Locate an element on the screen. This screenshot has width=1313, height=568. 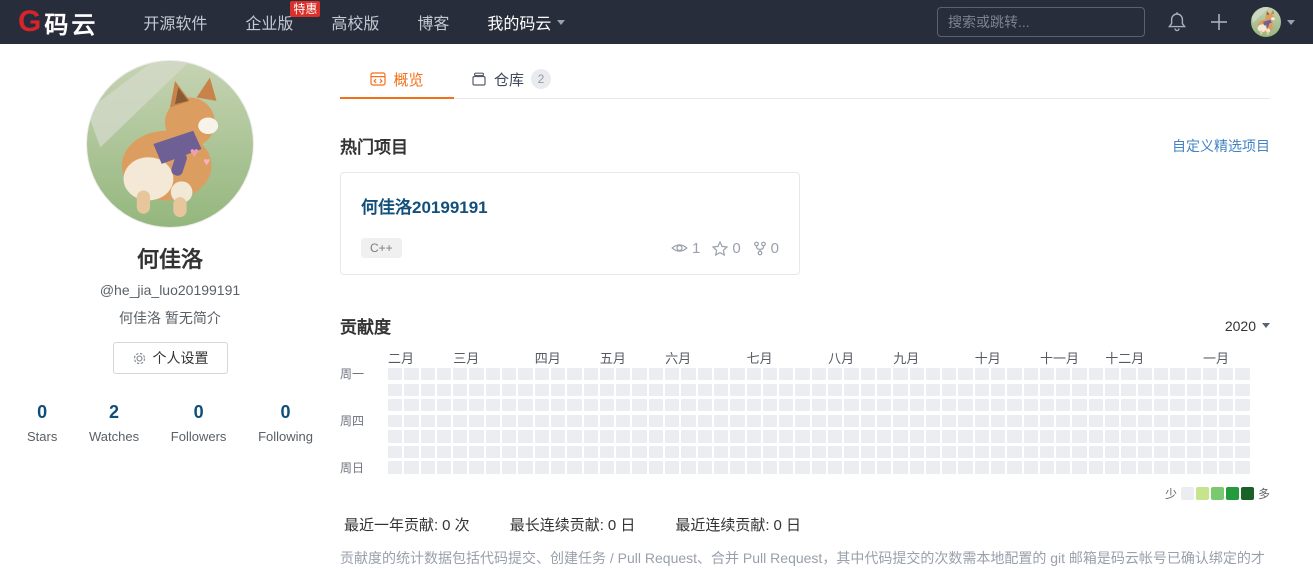
nav-item-label: 高校版 is located at coordinates (355, 24).